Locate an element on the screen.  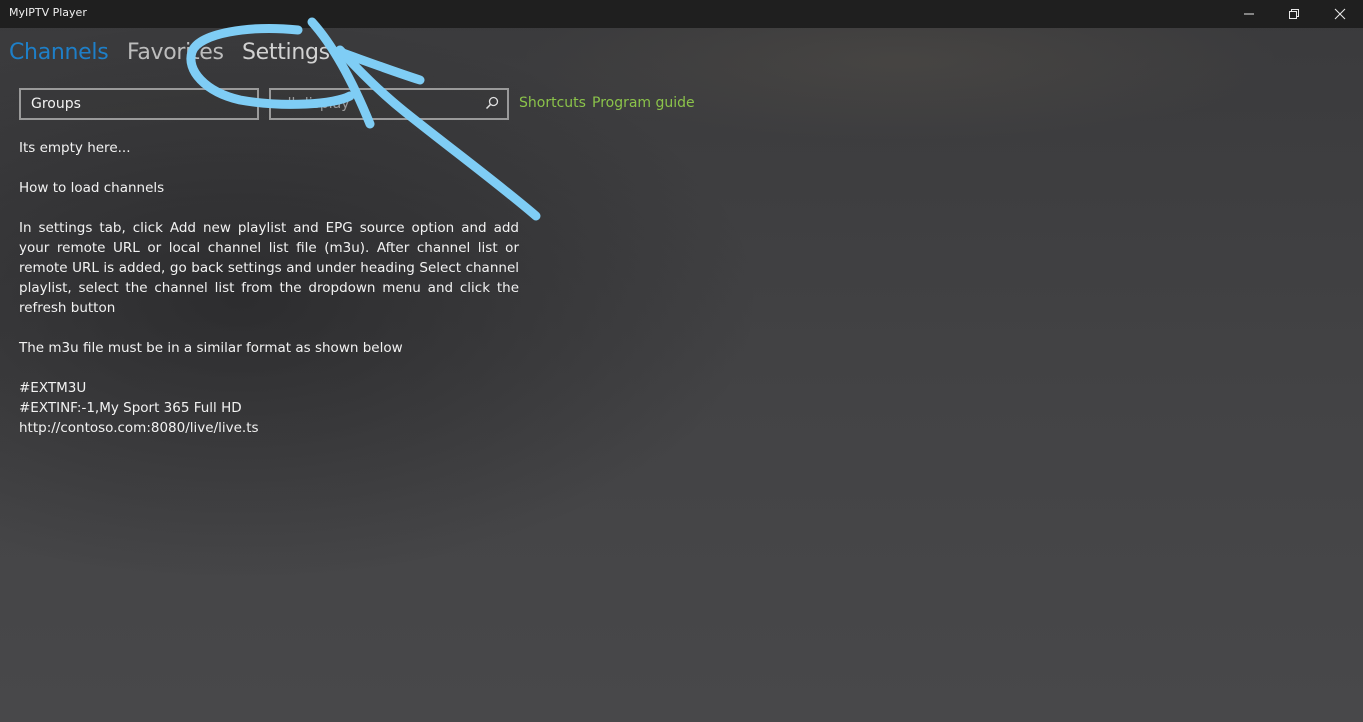
groups-dropdown-value: Groups is located at coordinates (56, 104).